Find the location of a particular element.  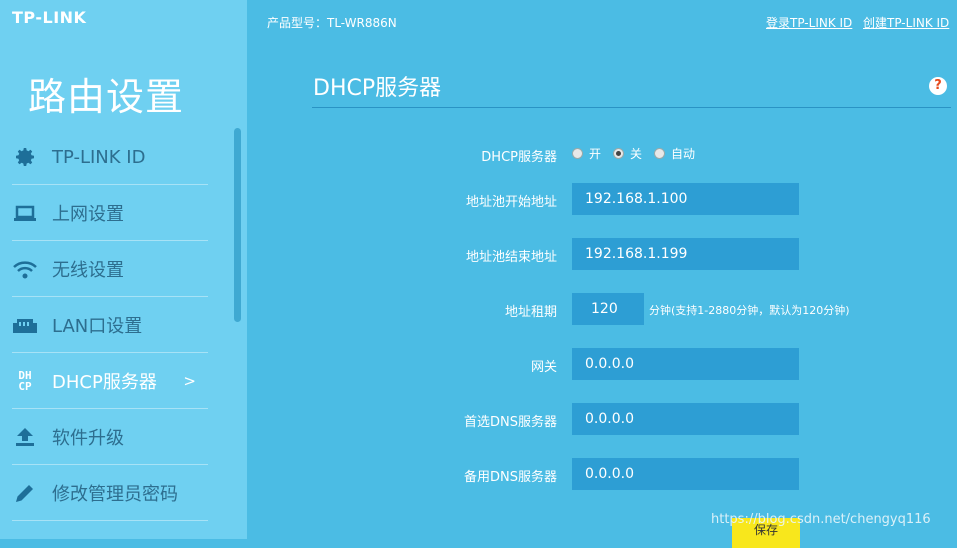

radio-label-on: 开 is located at coordinates (595, 154).